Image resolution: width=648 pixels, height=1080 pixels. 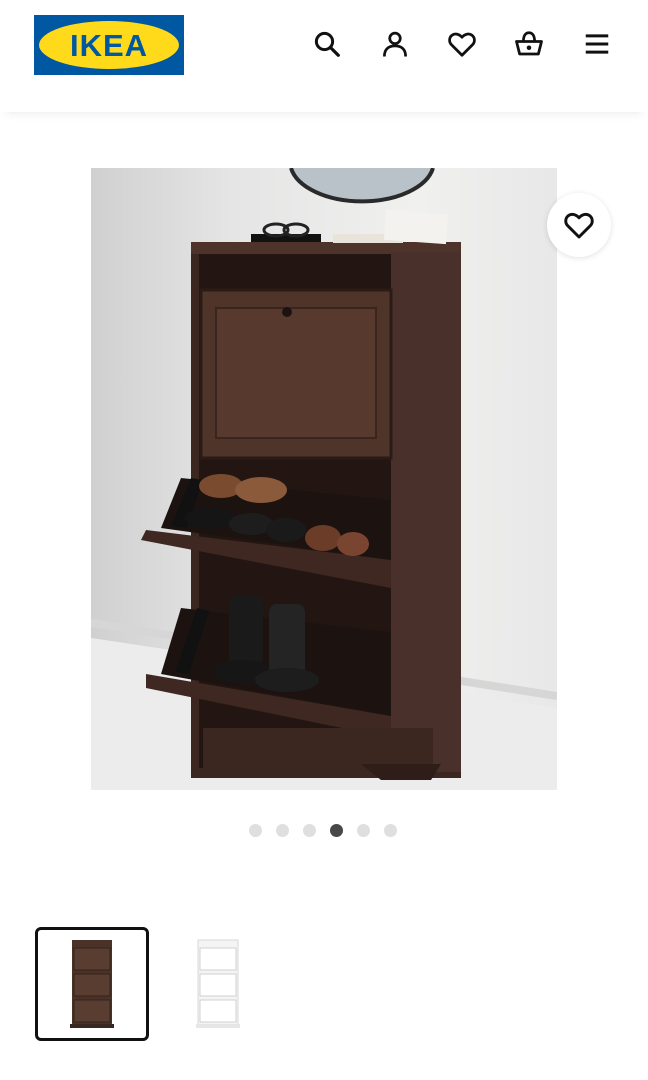 I want to click on add-to-favourites-button, so click(x=579, y=225).